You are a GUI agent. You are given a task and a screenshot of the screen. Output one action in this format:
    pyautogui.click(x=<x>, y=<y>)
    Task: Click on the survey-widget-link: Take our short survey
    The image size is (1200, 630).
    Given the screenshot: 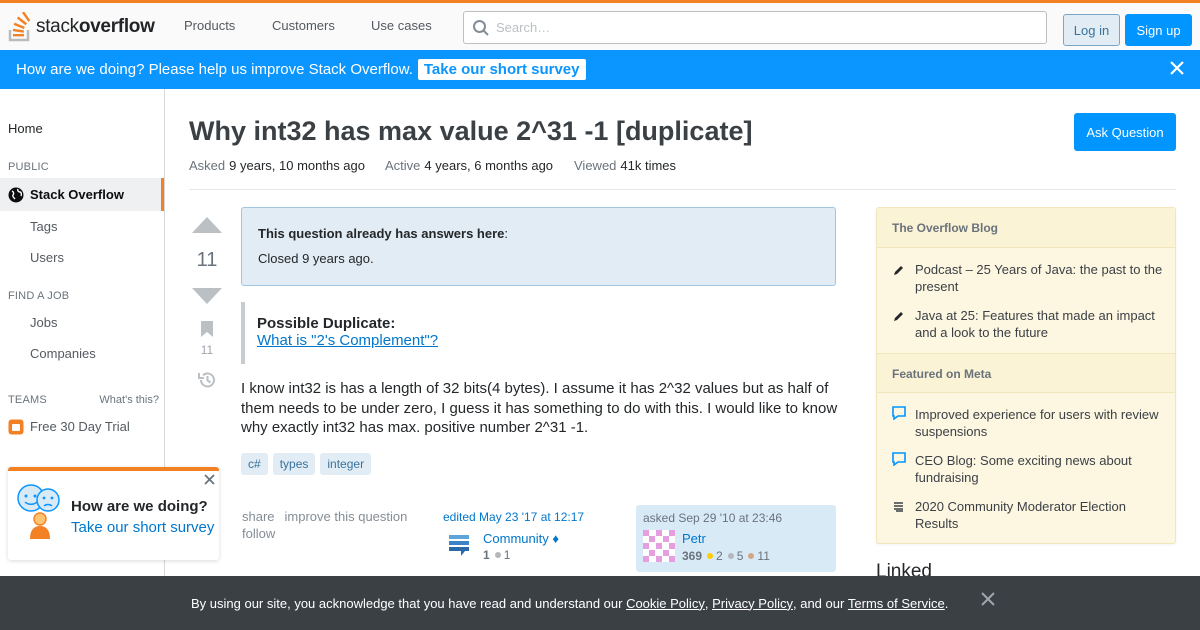 What is the action you would take?
    pyautogui.click(x=142, y=527)
    